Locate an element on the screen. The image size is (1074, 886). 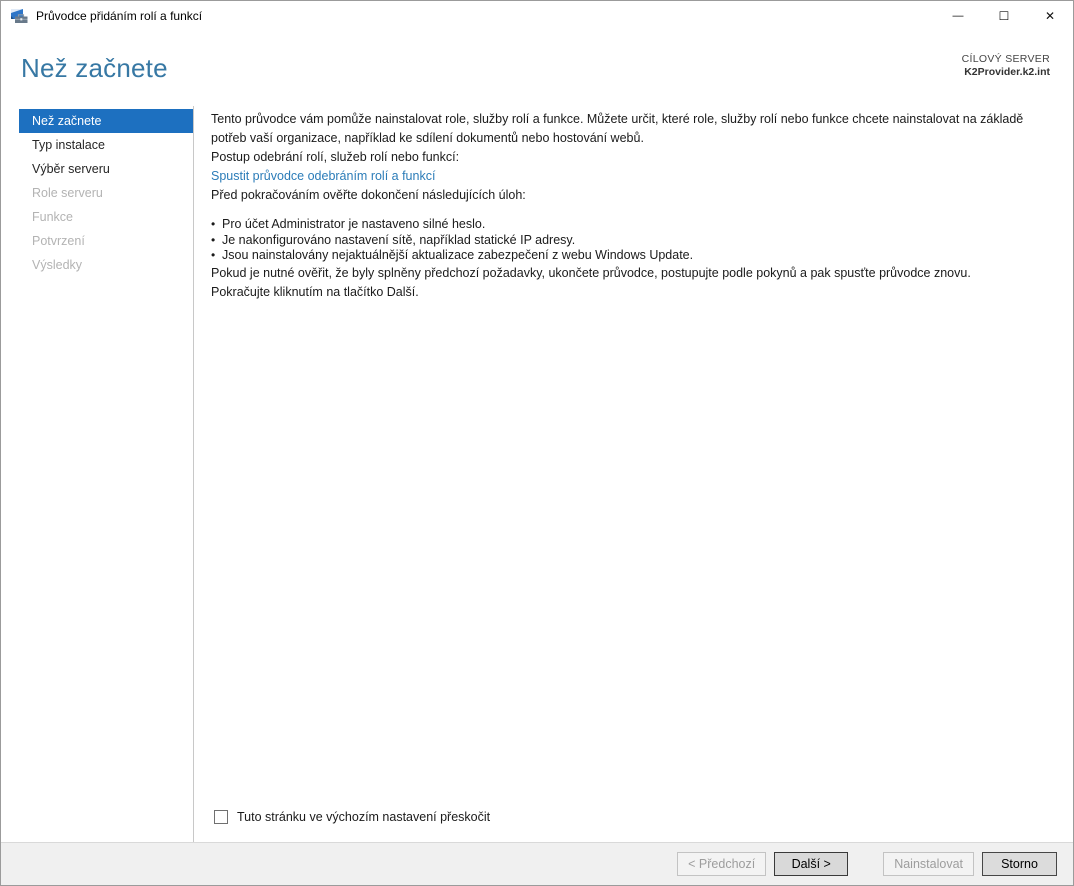
maximize-button: ☐ is located at coordinates (1004, 16).